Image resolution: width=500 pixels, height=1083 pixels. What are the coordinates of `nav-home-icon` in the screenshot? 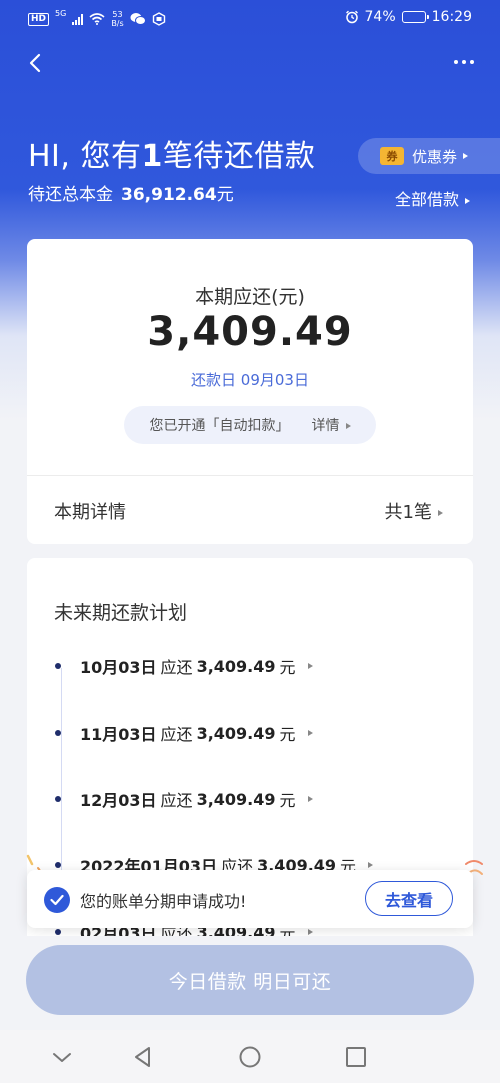 It's located at (250, 1057).